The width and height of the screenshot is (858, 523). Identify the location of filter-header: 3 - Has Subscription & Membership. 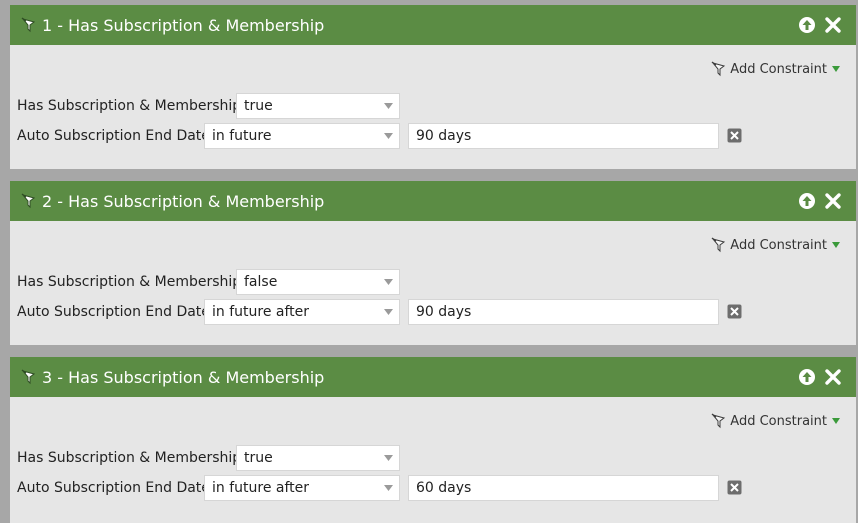
(433, 377).